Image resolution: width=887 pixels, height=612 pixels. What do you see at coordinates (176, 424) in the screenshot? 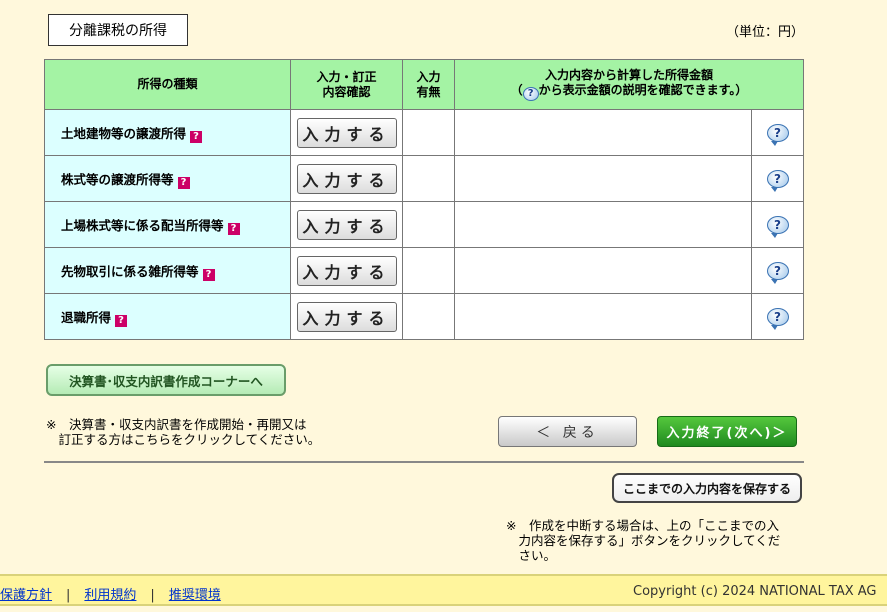
I see `corner-note-line1: ※ 決算書・収支内訳書を作成開始・再開又は` at bounding box center [176, 424].